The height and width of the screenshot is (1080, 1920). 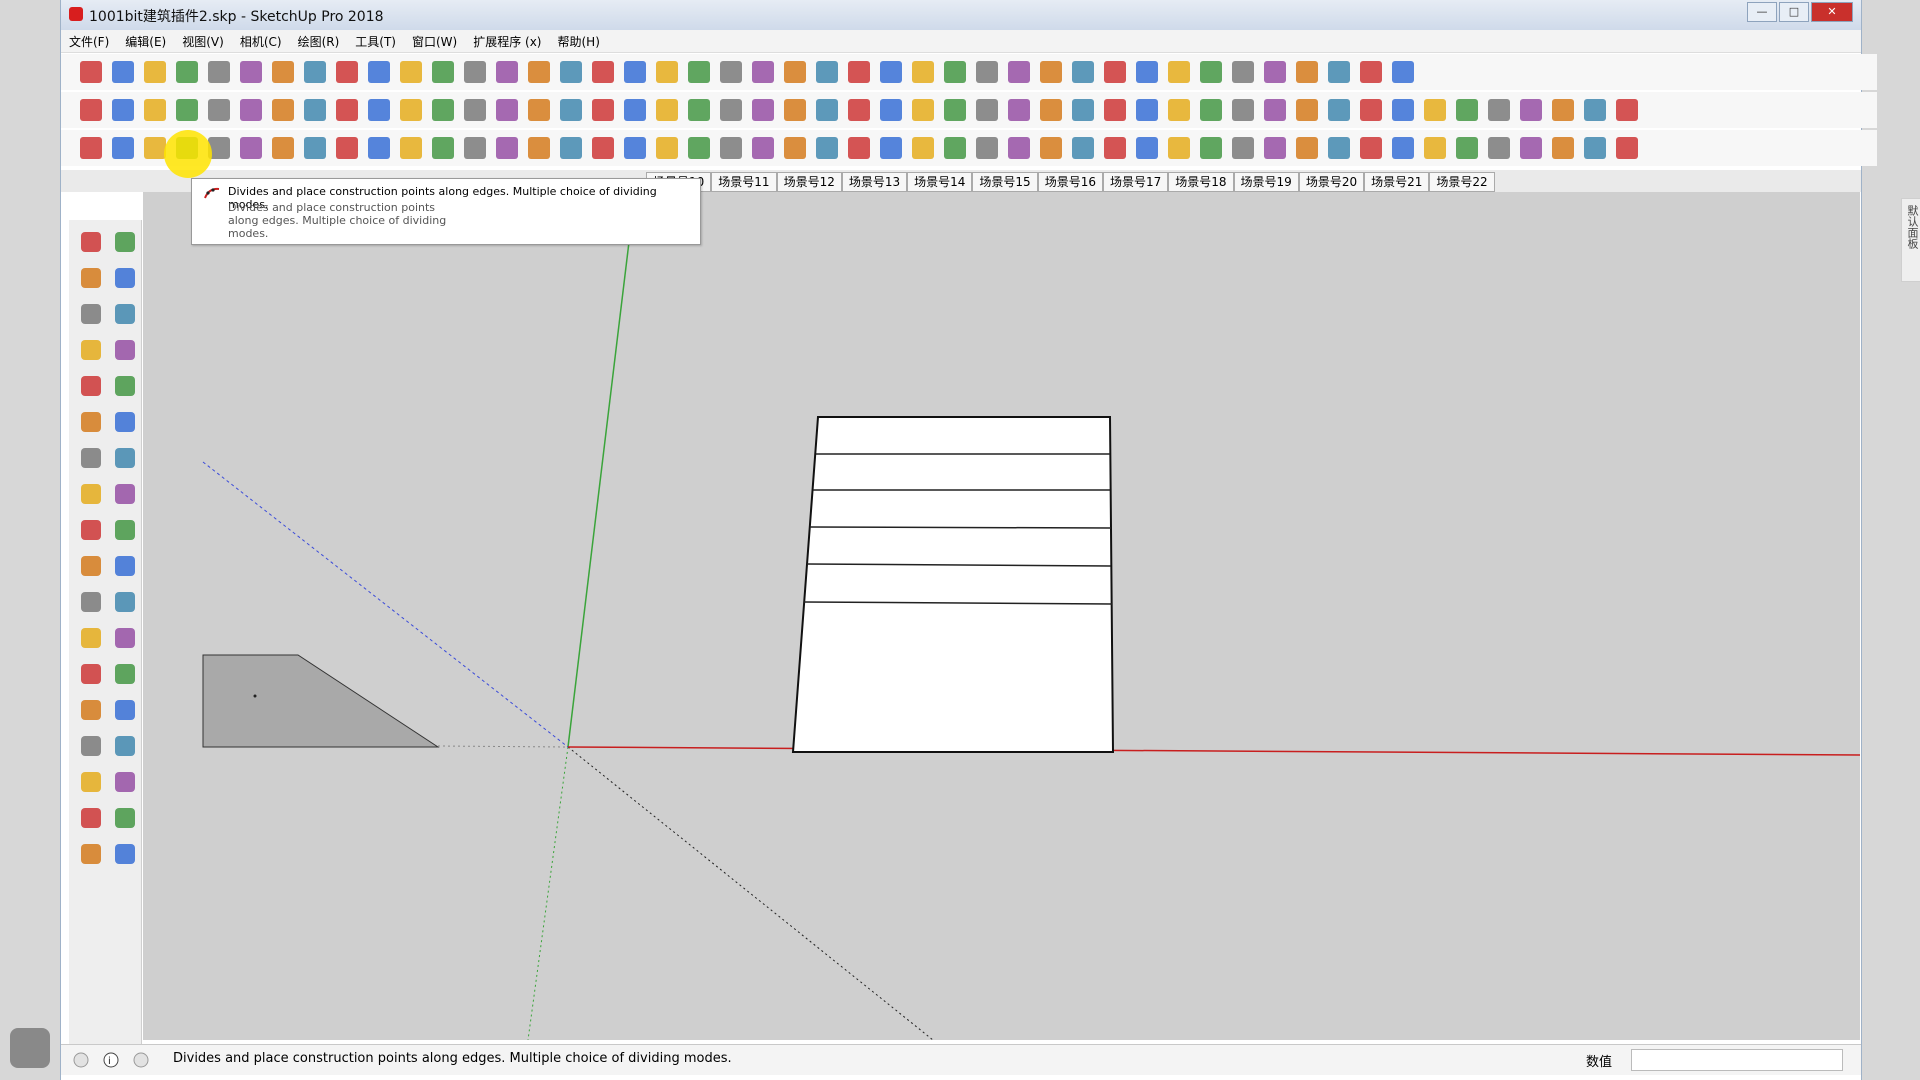 I want to click on polygon-button, so click(x=125, y=386).